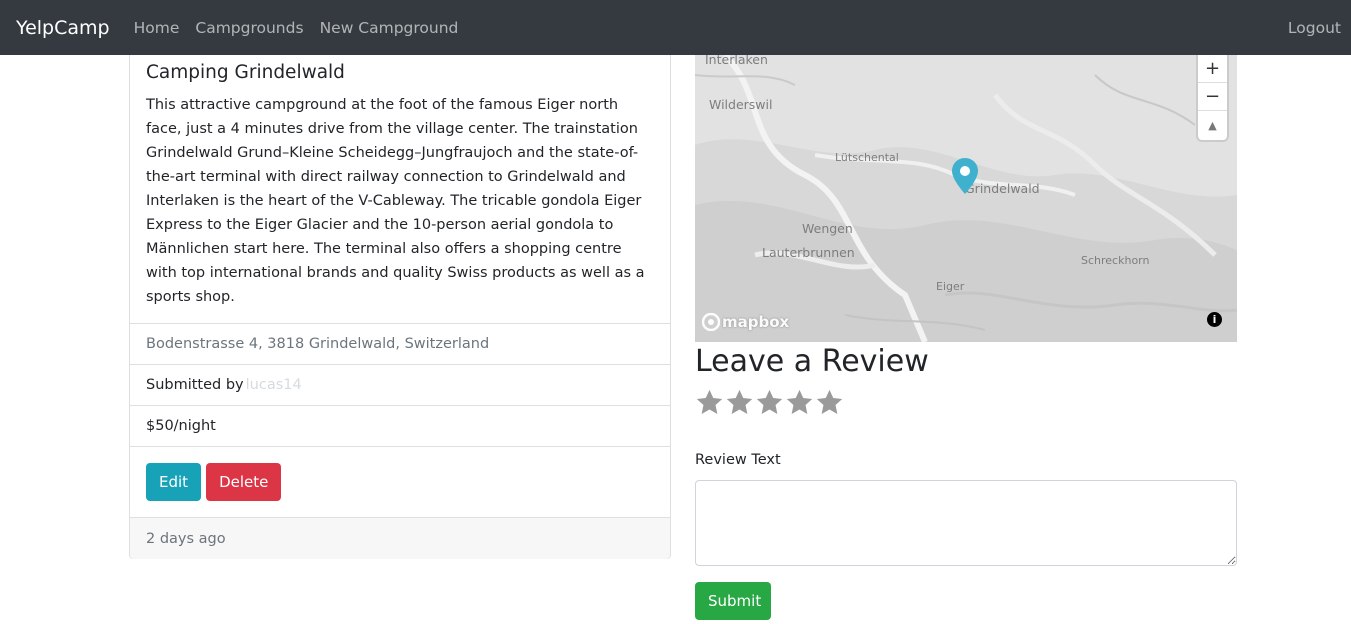  Describe the element at coordinates (1214, 319) in the screenshot. I see `info-icon: i` at that location.